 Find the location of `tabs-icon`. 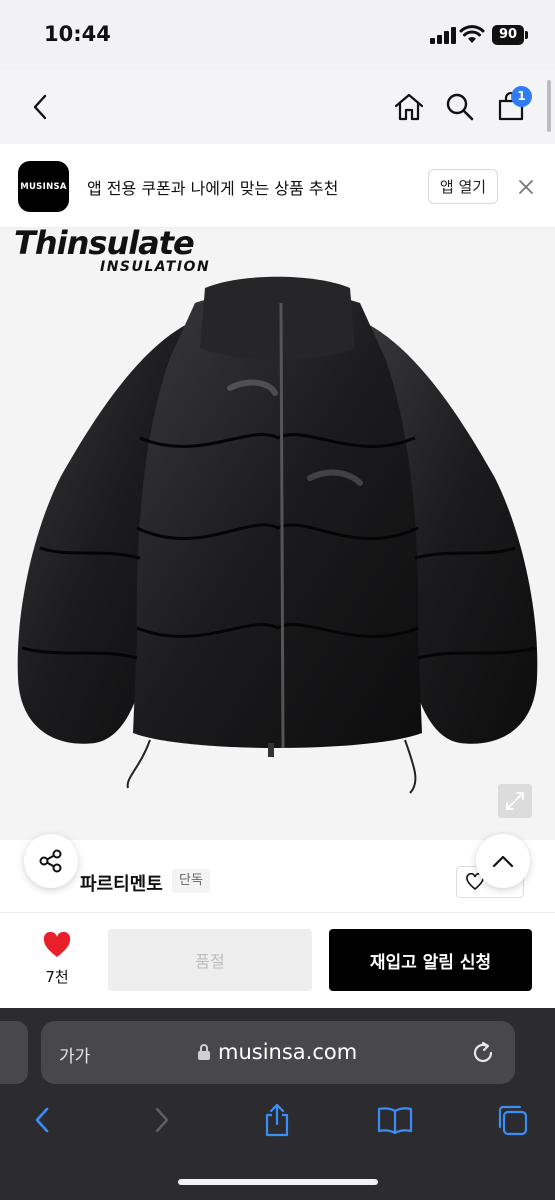

tabs-icon is located at coordinates (513, 1120).